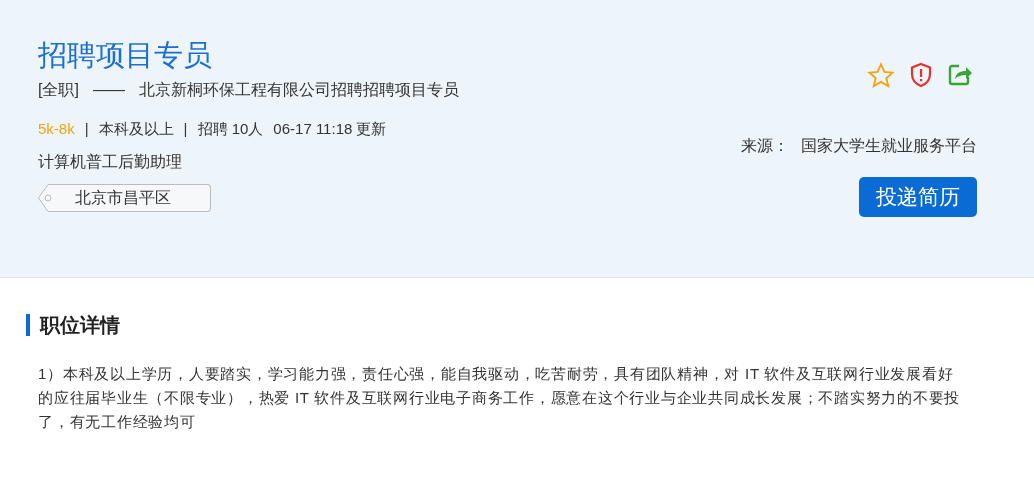 The height and width of the screenshot is (491, 1034). What do you see at coordinates (921, 75) in the screenshot?
I see `shield-alert-icon` at bounding box center [921, 75].